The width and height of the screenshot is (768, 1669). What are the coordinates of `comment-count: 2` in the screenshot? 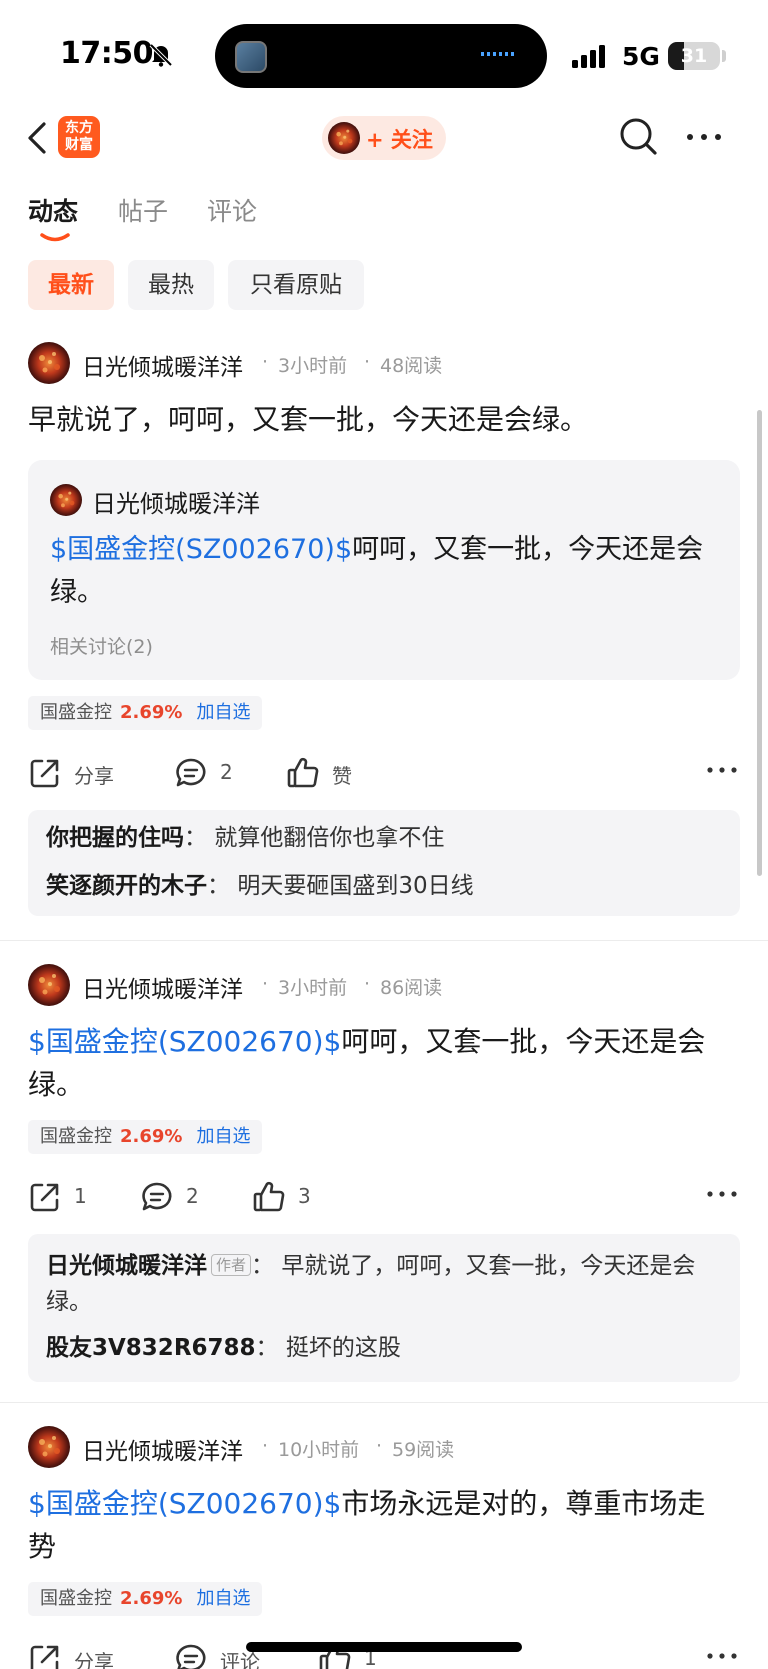 It's located at (192, 1196).